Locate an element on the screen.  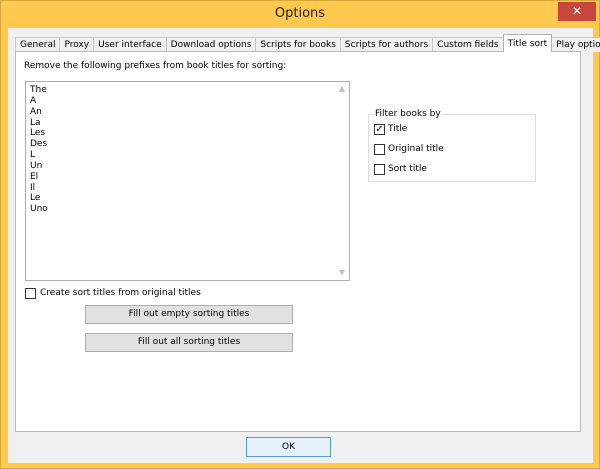
tab-play-options: Play options is located at coordinates (575, 44).